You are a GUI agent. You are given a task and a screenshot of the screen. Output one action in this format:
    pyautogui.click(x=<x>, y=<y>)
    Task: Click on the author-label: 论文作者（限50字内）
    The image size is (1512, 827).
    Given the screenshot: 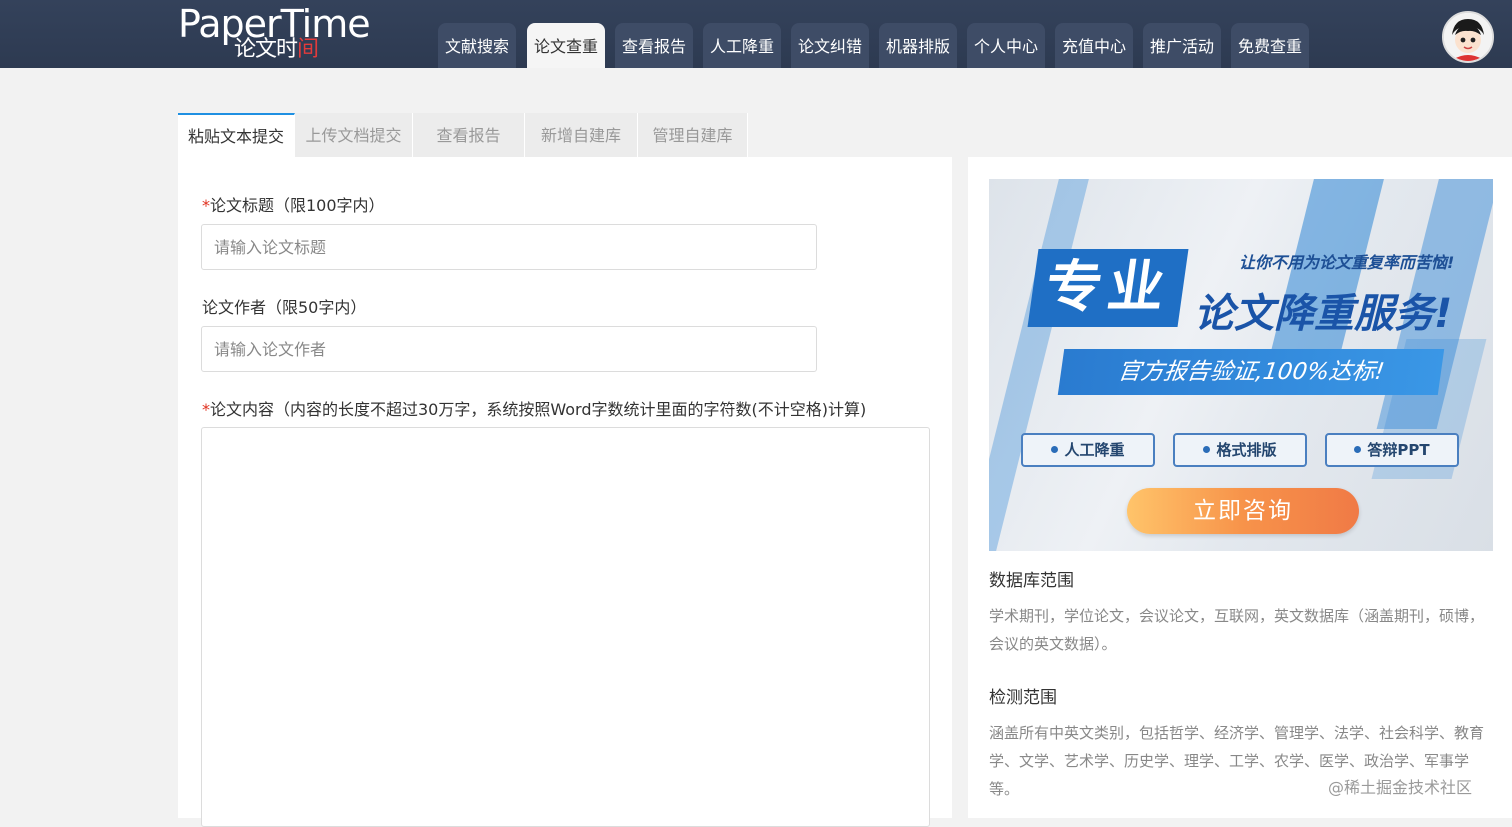 What is the action you would take?
    pyautogui.click(x=284, y=307)
    